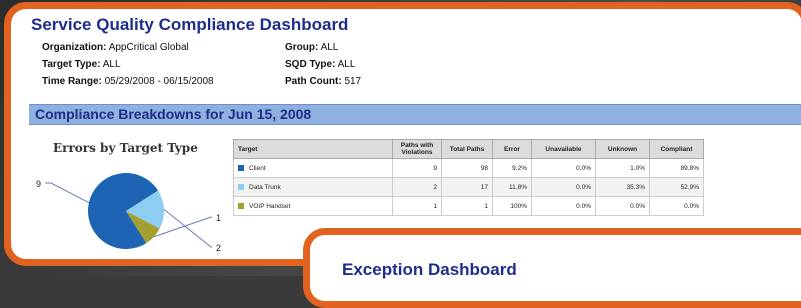 The image size is (801, 308). Describe the element at coordinates (38, 184) in the screenshot. I see `pie-data-label: 9` at that location.